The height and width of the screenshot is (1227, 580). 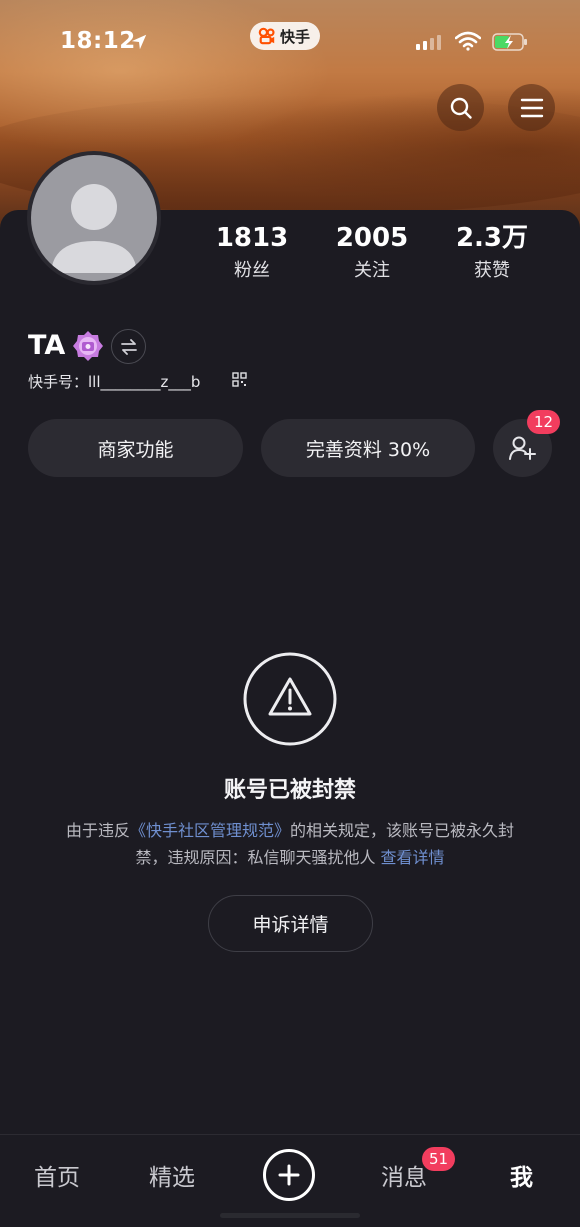 What do you see at coordinates (372, 238) in the screenshot?
I see `stat-following-value: 2005` at bounding box center [372, 238].